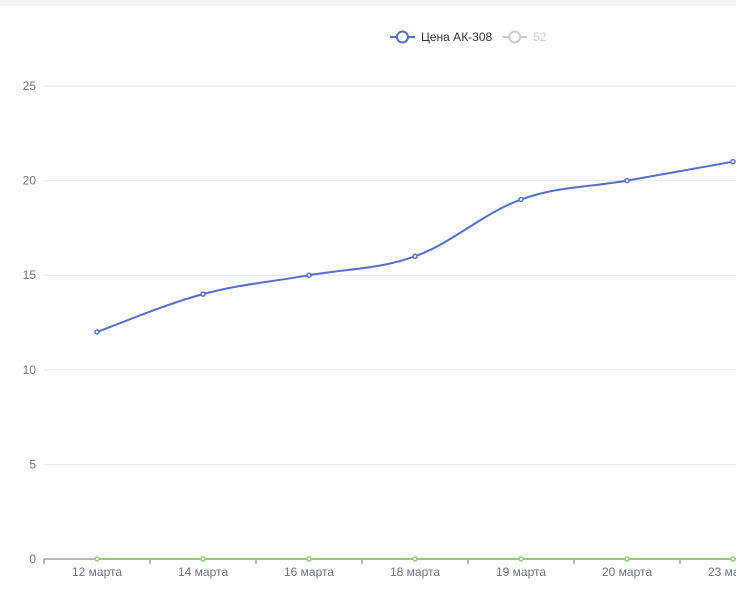 Image resolution: width=736 pixels, height=615 pixels. I want to click on x-tick-label: 20 марта, so click(627, 572).